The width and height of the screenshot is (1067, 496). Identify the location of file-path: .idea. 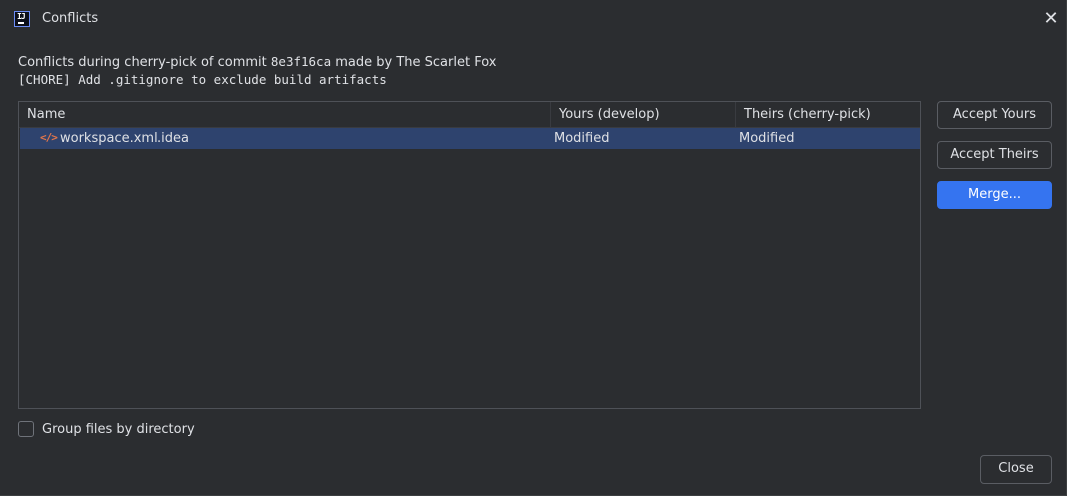
(173, 138).